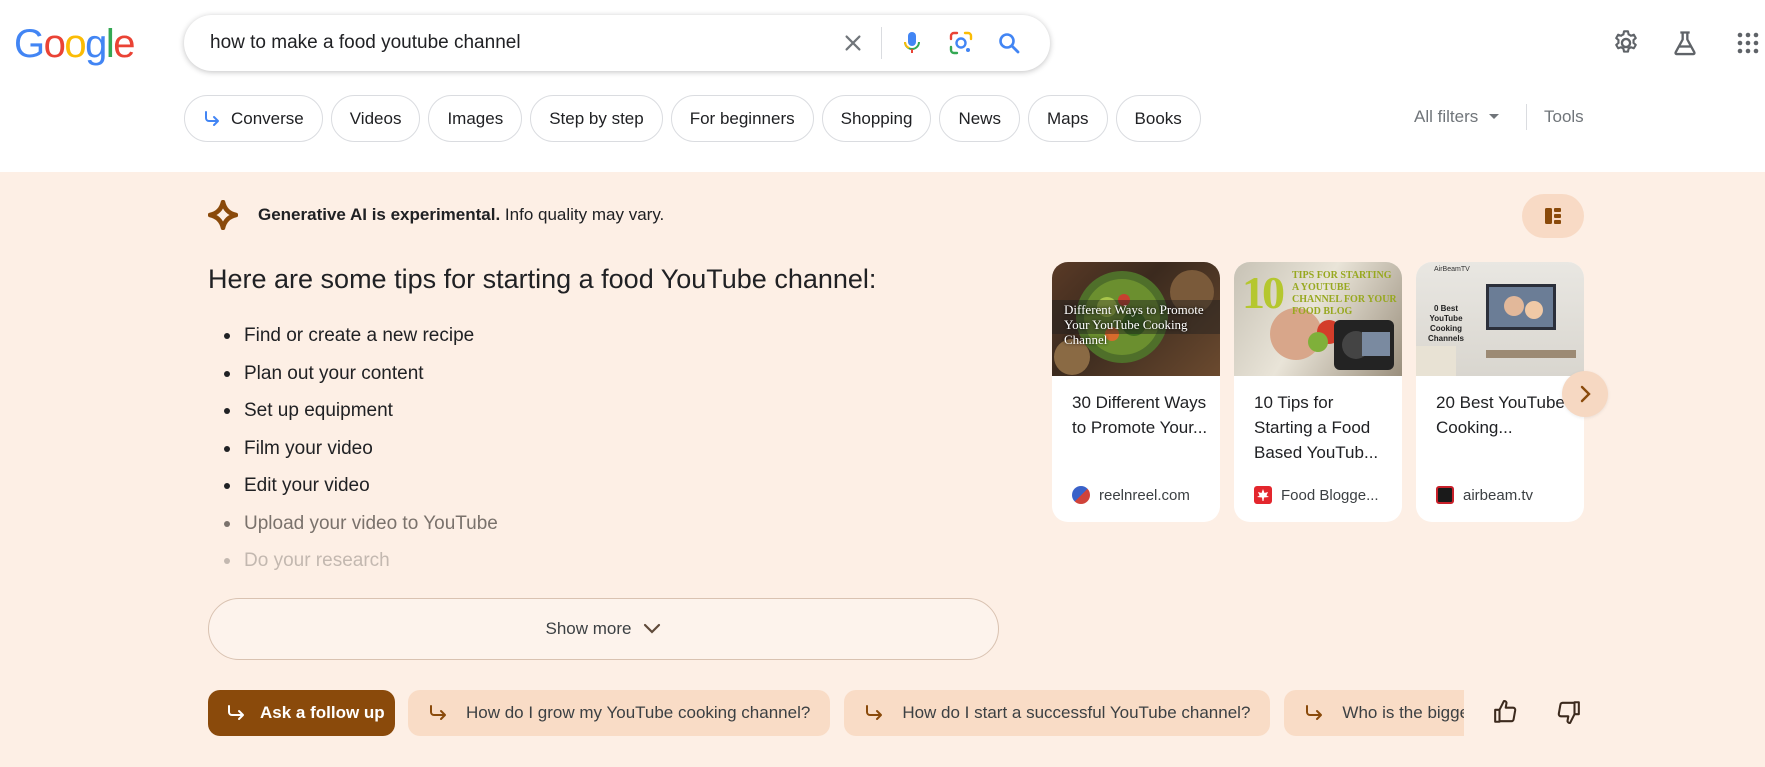 Image resolution: width=1765 pixels, height=767 pixels. I want to click on settings-gear-icon, so click(1626, 43).